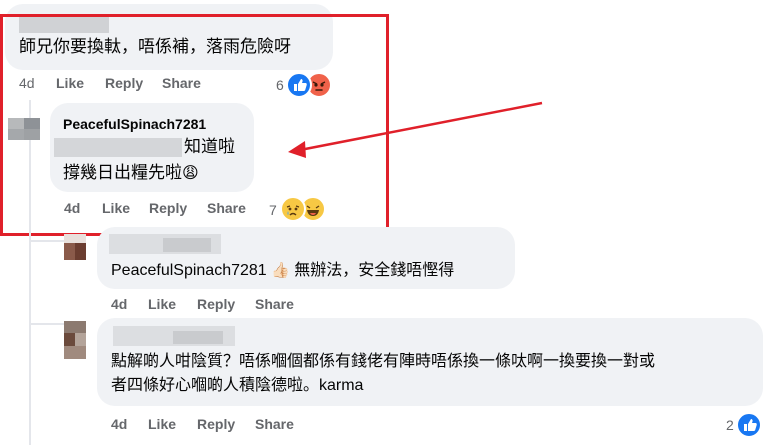 The image size is (774, 445). Describe the element at coordinates (237, 385) in the screenshot. I see `reply-text-line2: 者四條好心嗰啲人積陰德啦。karma` at that location.